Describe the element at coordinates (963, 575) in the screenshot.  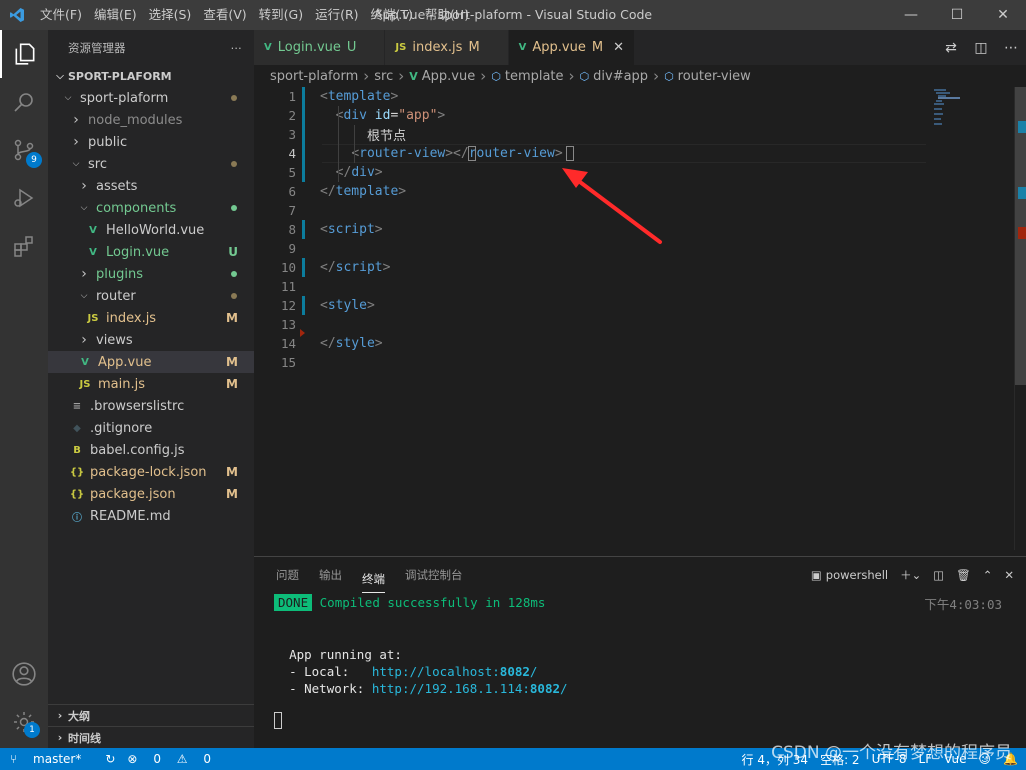
I see `trash-icon: 🗑` at that location.